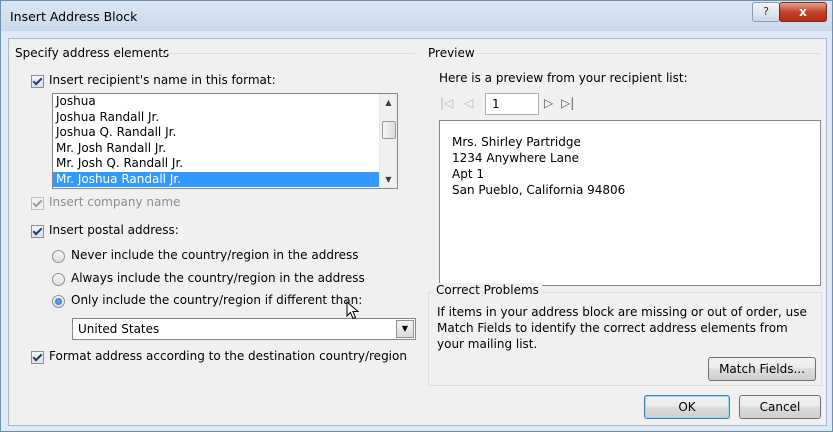 Image resolution: width=833 pixels, height=432 pixels. What do you see at coordinates (803, 12) in the screenshot?
I see `close-button: x` at bounding box center [803, 12].